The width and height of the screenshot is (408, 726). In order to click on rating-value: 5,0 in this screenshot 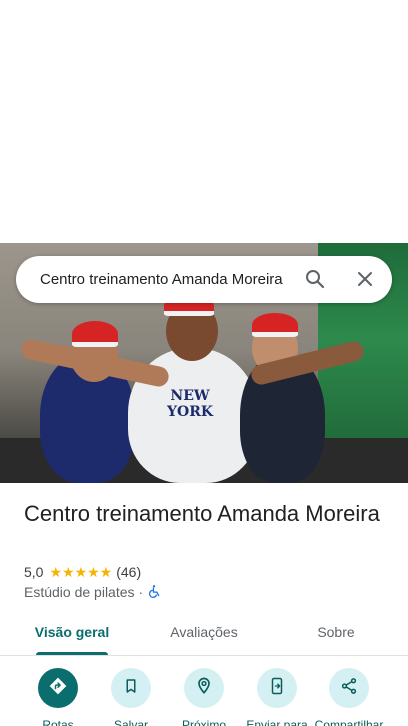, I will do `click(34, 572)`.